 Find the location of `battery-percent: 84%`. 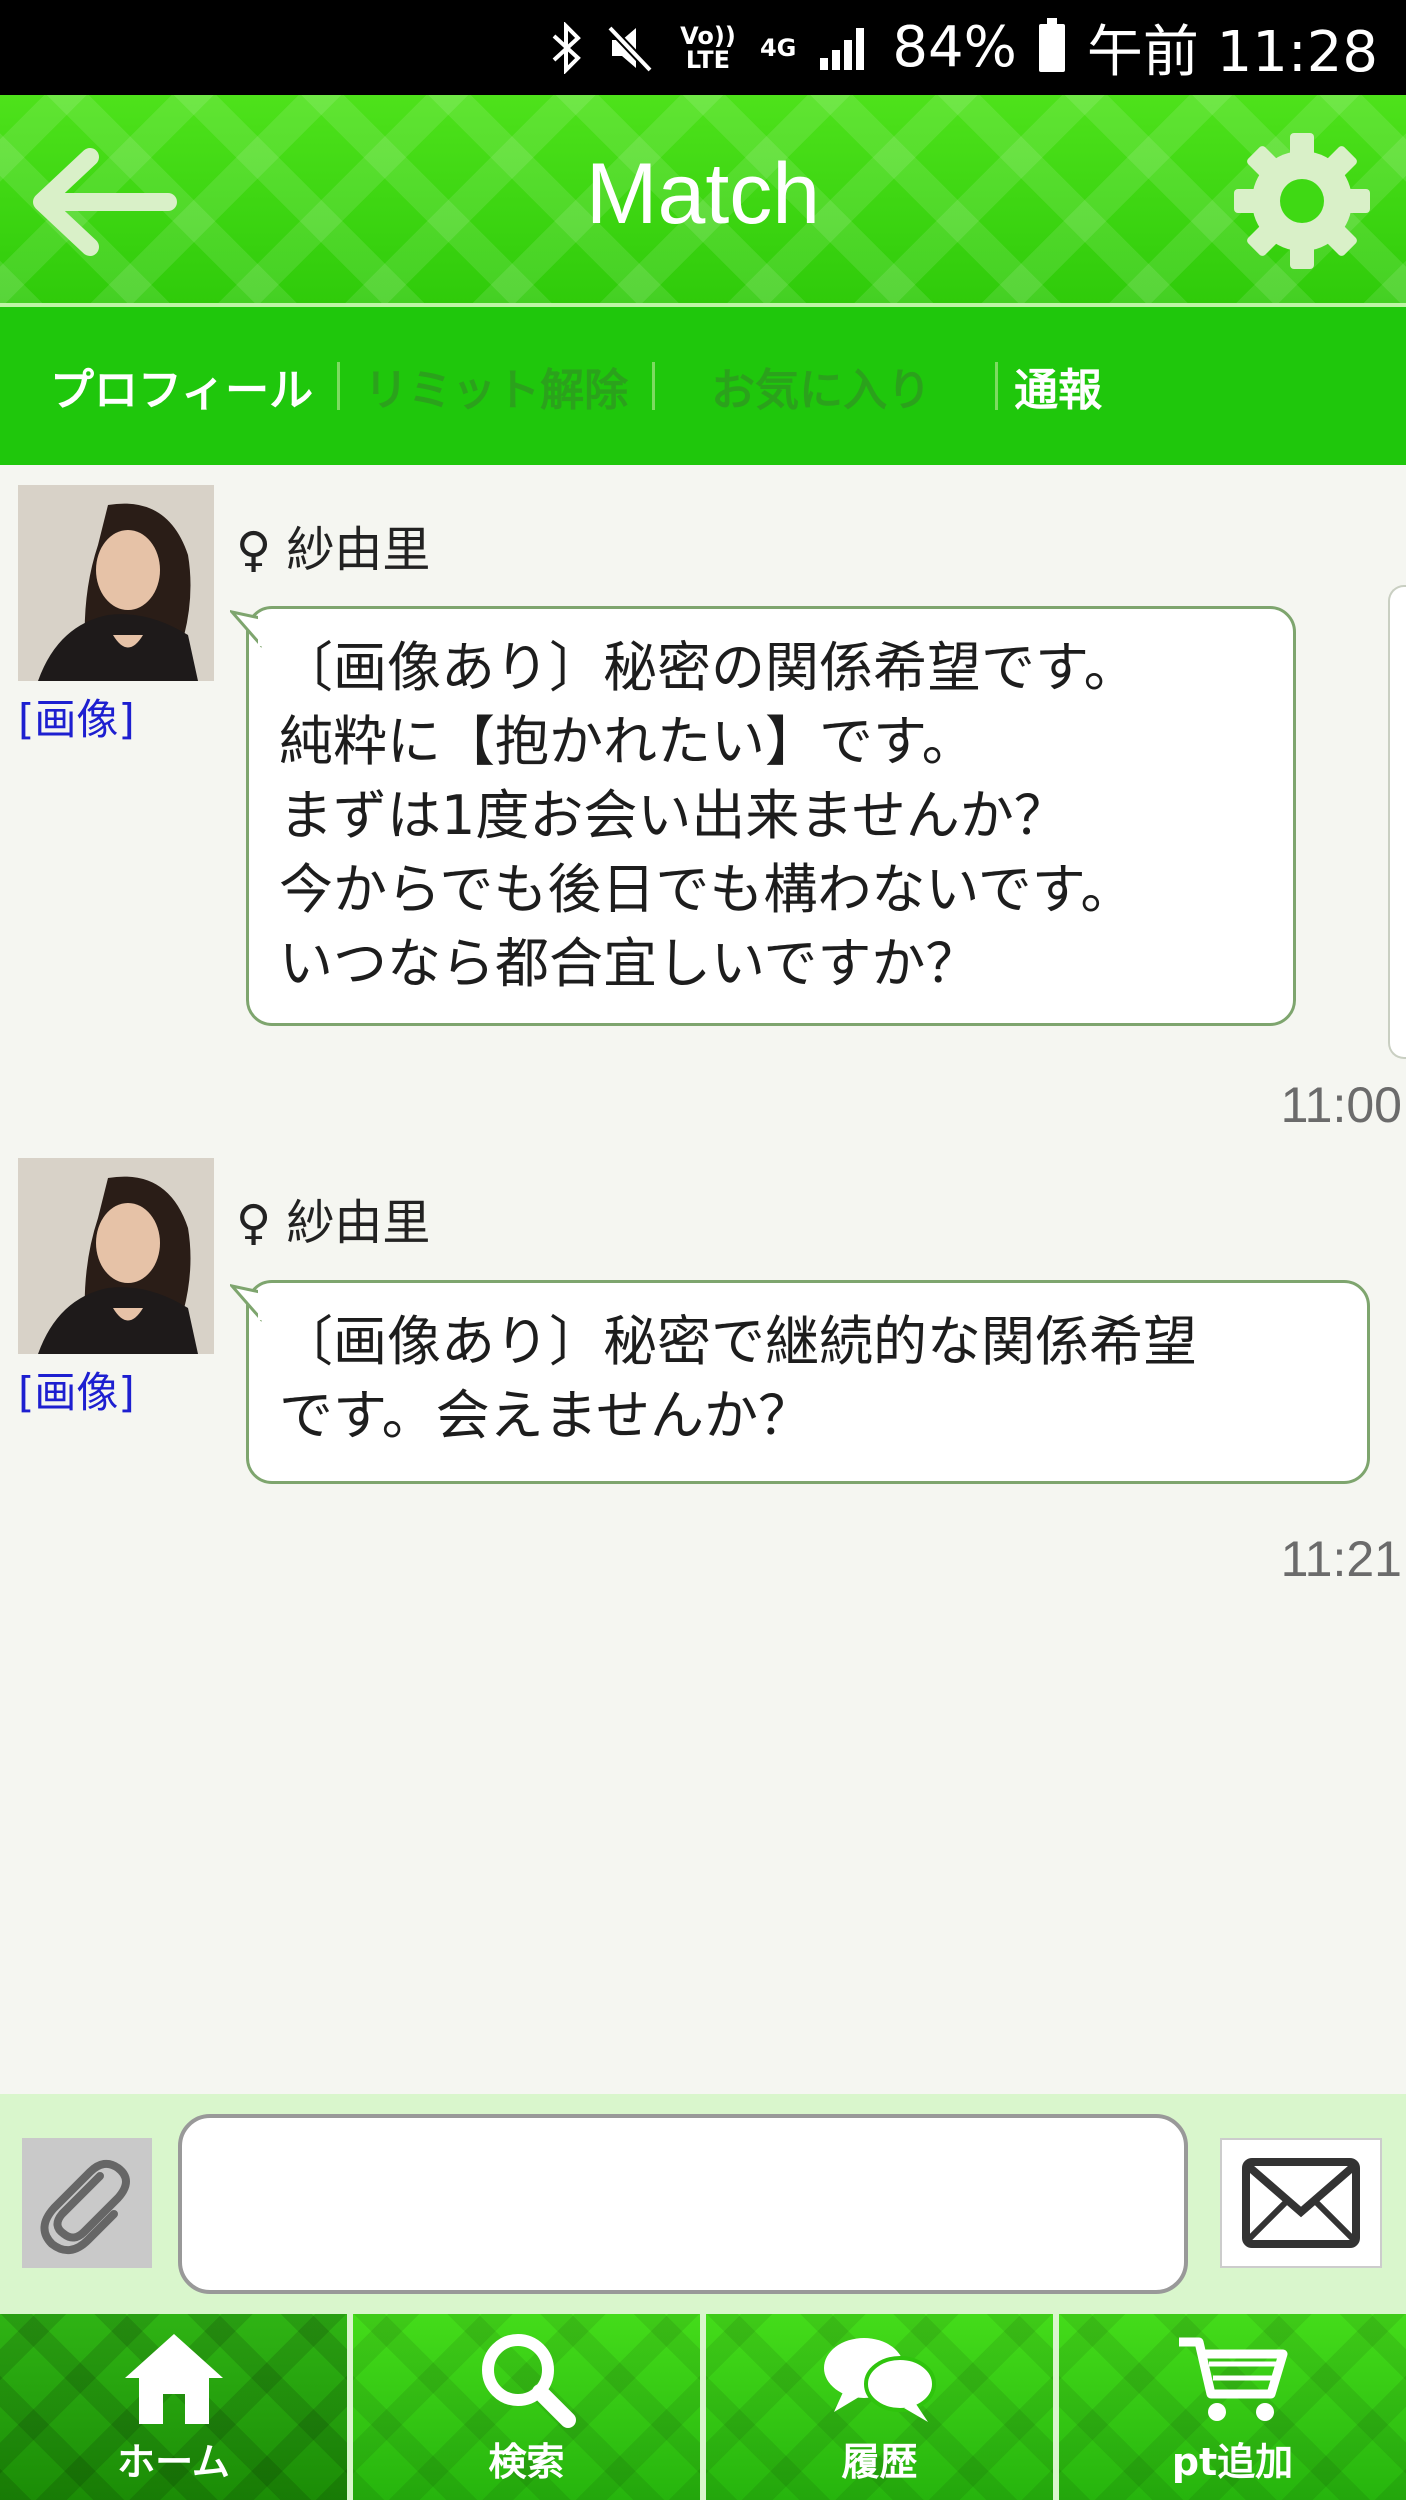

battery-percent: 84% is located at coordinates (954, 47).